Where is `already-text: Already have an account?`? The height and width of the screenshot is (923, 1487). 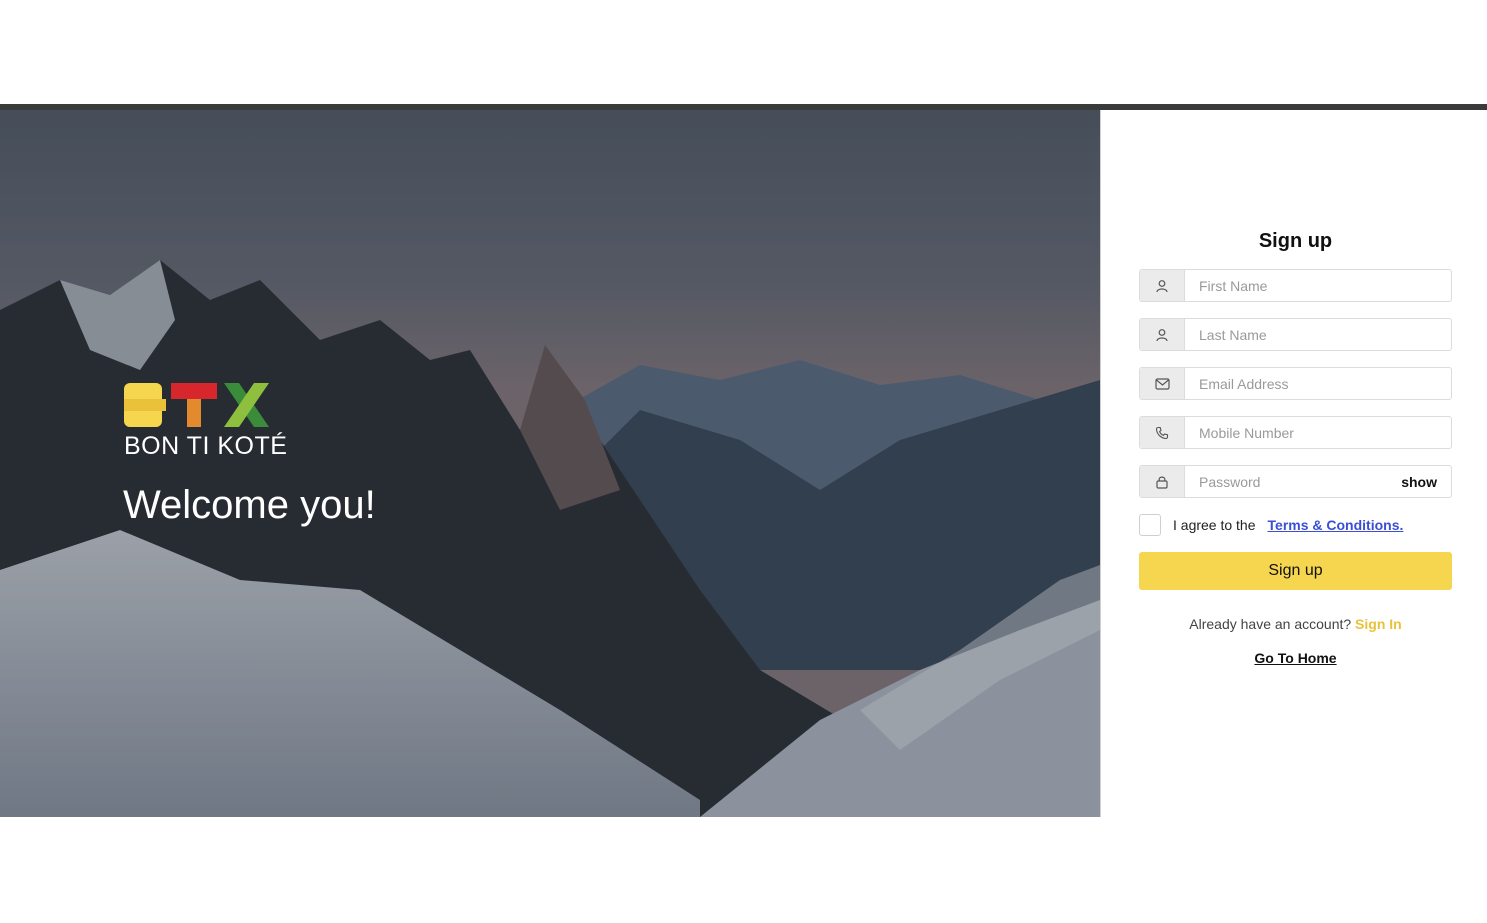 already-text: Already have an account? is located at coordinates (1270, 624).